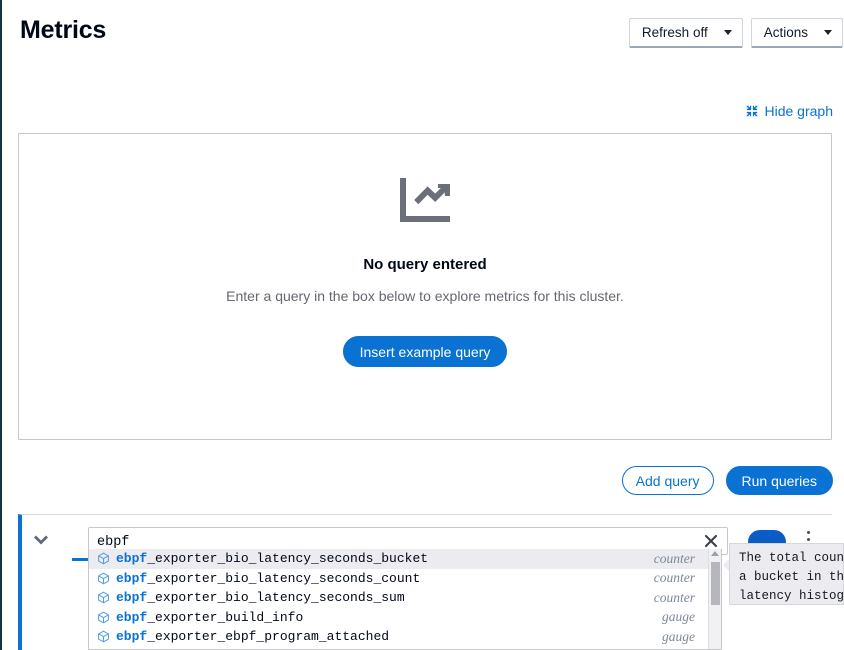  I want to click on autocomplete-item-label: ebpf_exporter_bio_latency_seconds_bucket, so click(272, 559).